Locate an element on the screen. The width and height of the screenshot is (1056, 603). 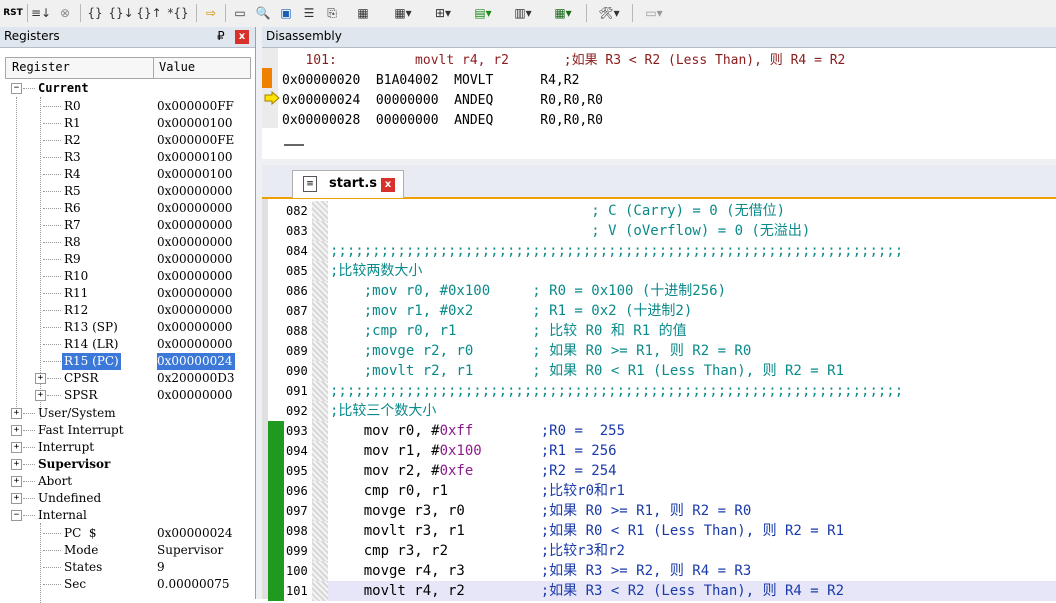
register-row: + CPSR 0x200000D3 is located at coordinates (125, 378).